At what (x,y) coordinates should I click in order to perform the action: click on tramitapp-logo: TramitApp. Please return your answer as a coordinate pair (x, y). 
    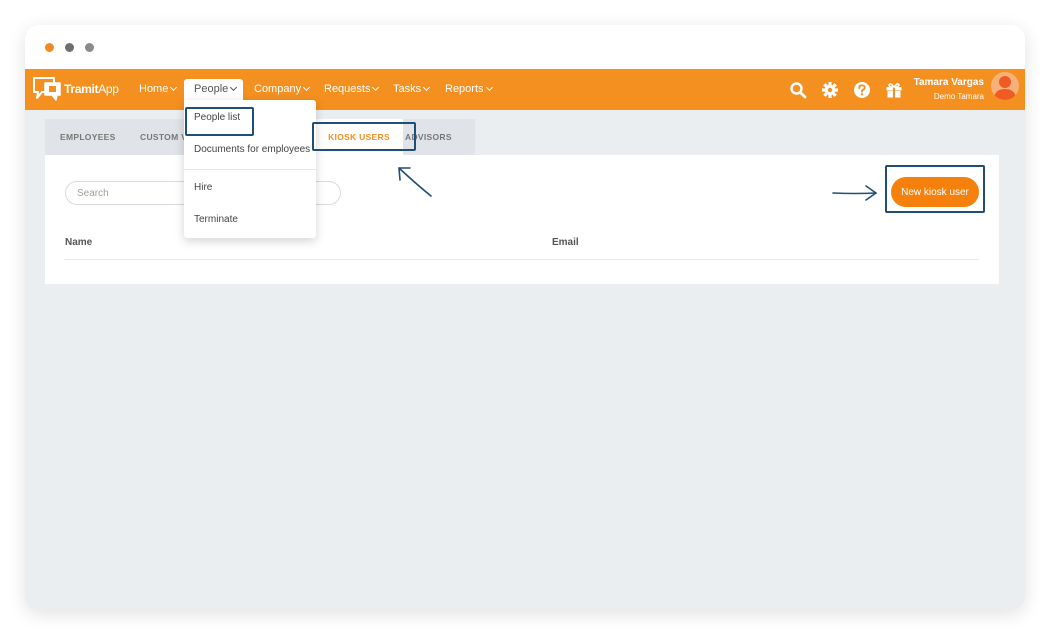
    Looking at the image, I should click on (75, 89).